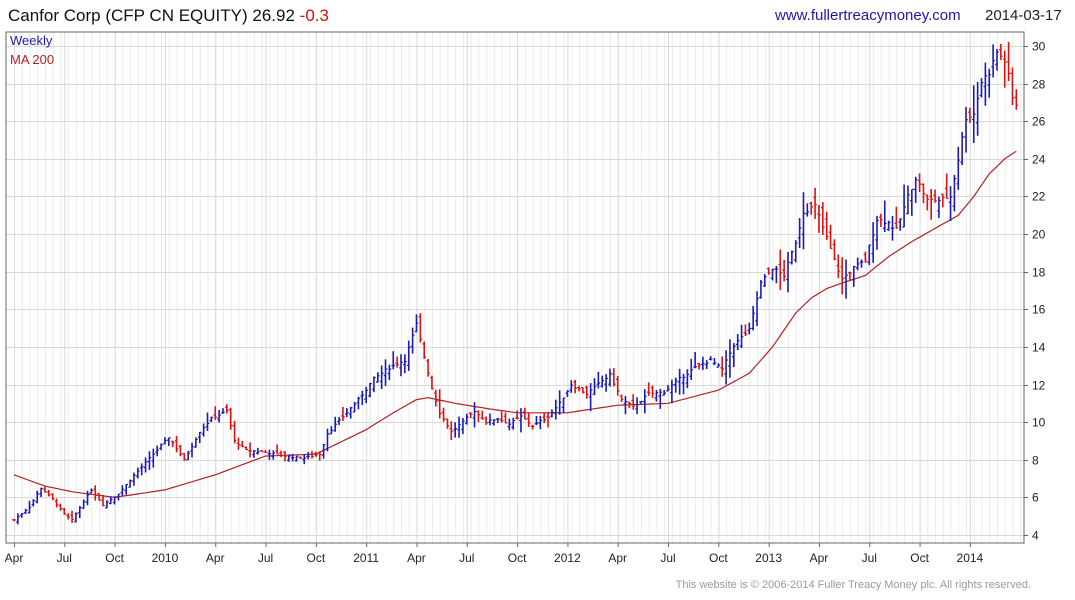  Describe the element at coordinates (1039, 235) in the screenshot. I see `y-tick-label: 20` at that location.